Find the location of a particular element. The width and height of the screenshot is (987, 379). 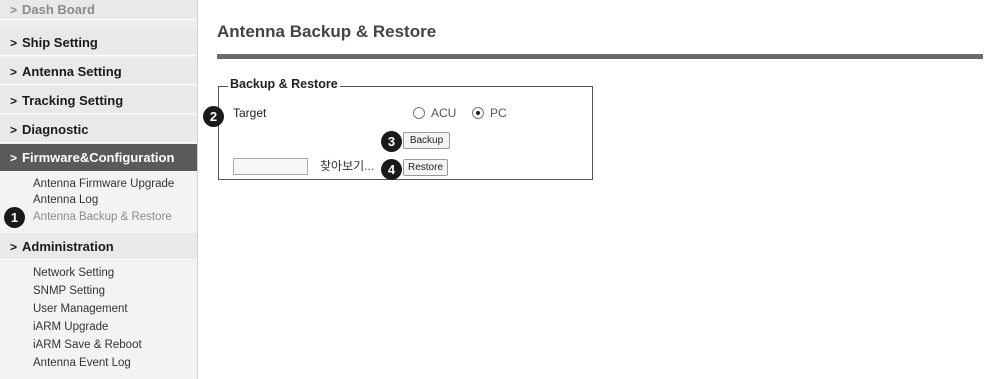

callout-badge-2: 2 is located at coordinates (213, 116).